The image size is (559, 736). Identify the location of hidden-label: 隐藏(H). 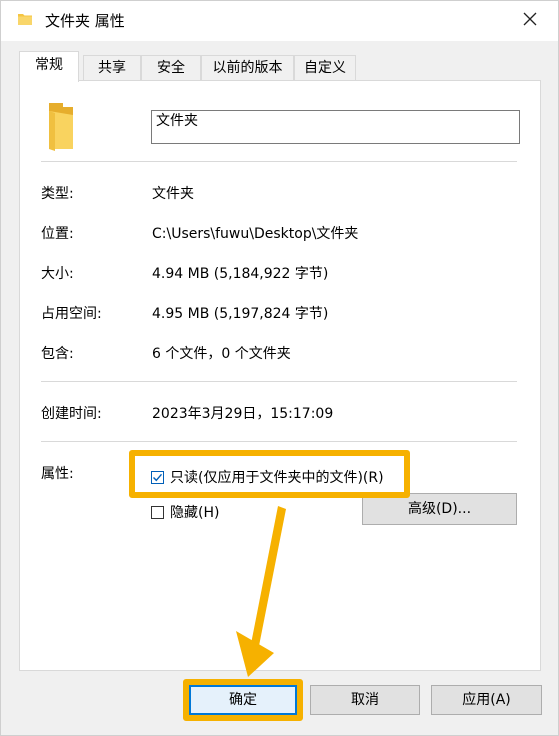
(195, 513).